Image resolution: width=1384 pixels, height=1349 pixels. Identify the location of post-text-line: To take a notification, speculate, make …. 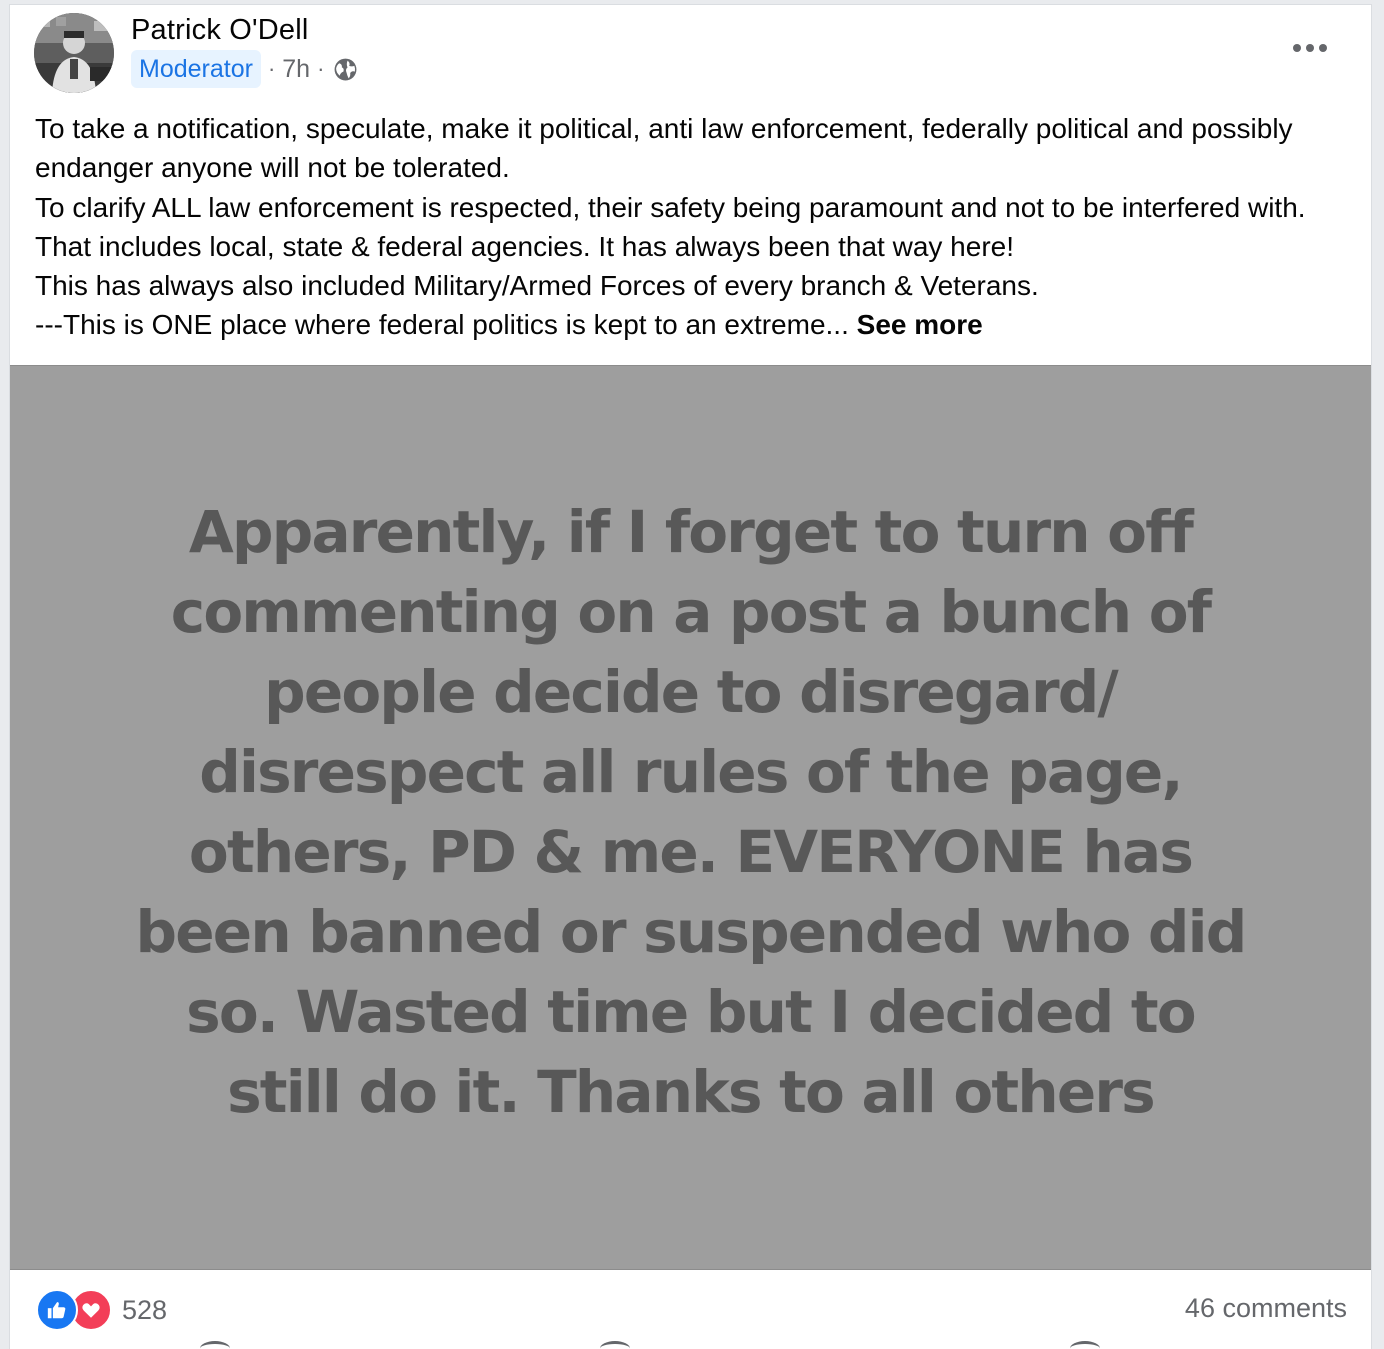
(664, 148).